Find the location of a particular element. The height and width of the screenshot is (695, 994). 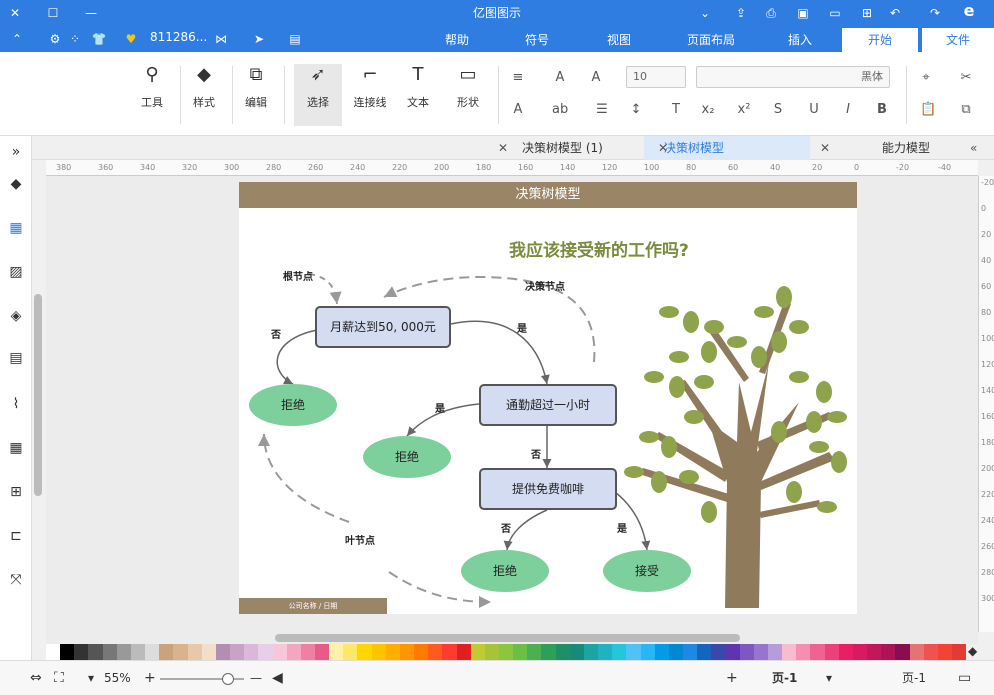

italic-icon: I is located at coordinates (848, 110).